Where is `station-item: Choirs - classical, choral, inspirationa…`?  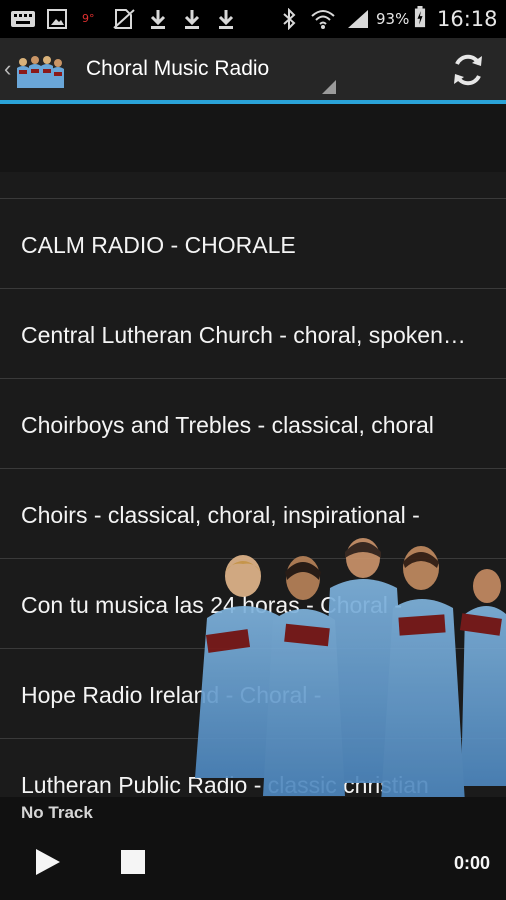
station-item: Choirs - classical, choral, inspirationa… is located at coordinates (253, 514).